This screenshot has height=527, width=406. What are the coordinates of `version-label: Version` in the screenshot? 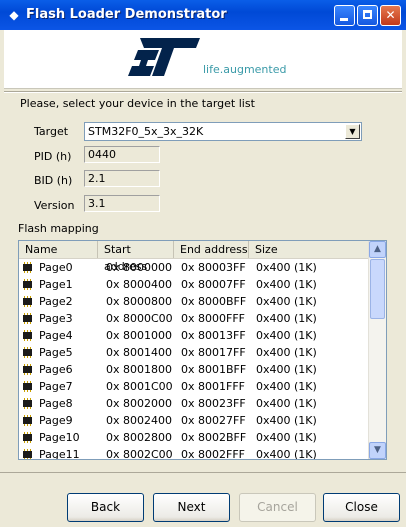 It's located at (54, 205).